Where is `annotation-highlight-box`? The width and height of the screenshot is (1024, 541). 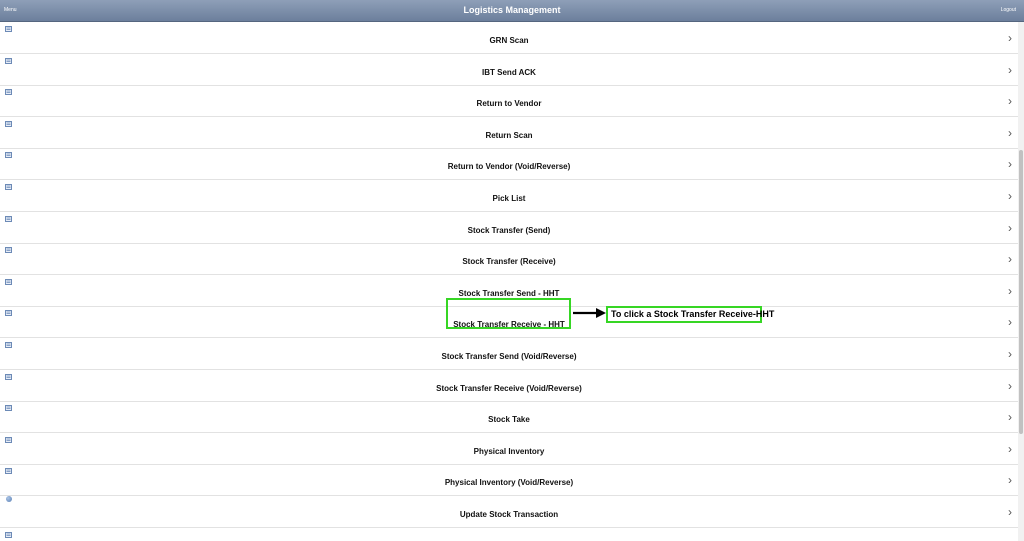 annotation-highlight-box is located at coordinates (508, 313).